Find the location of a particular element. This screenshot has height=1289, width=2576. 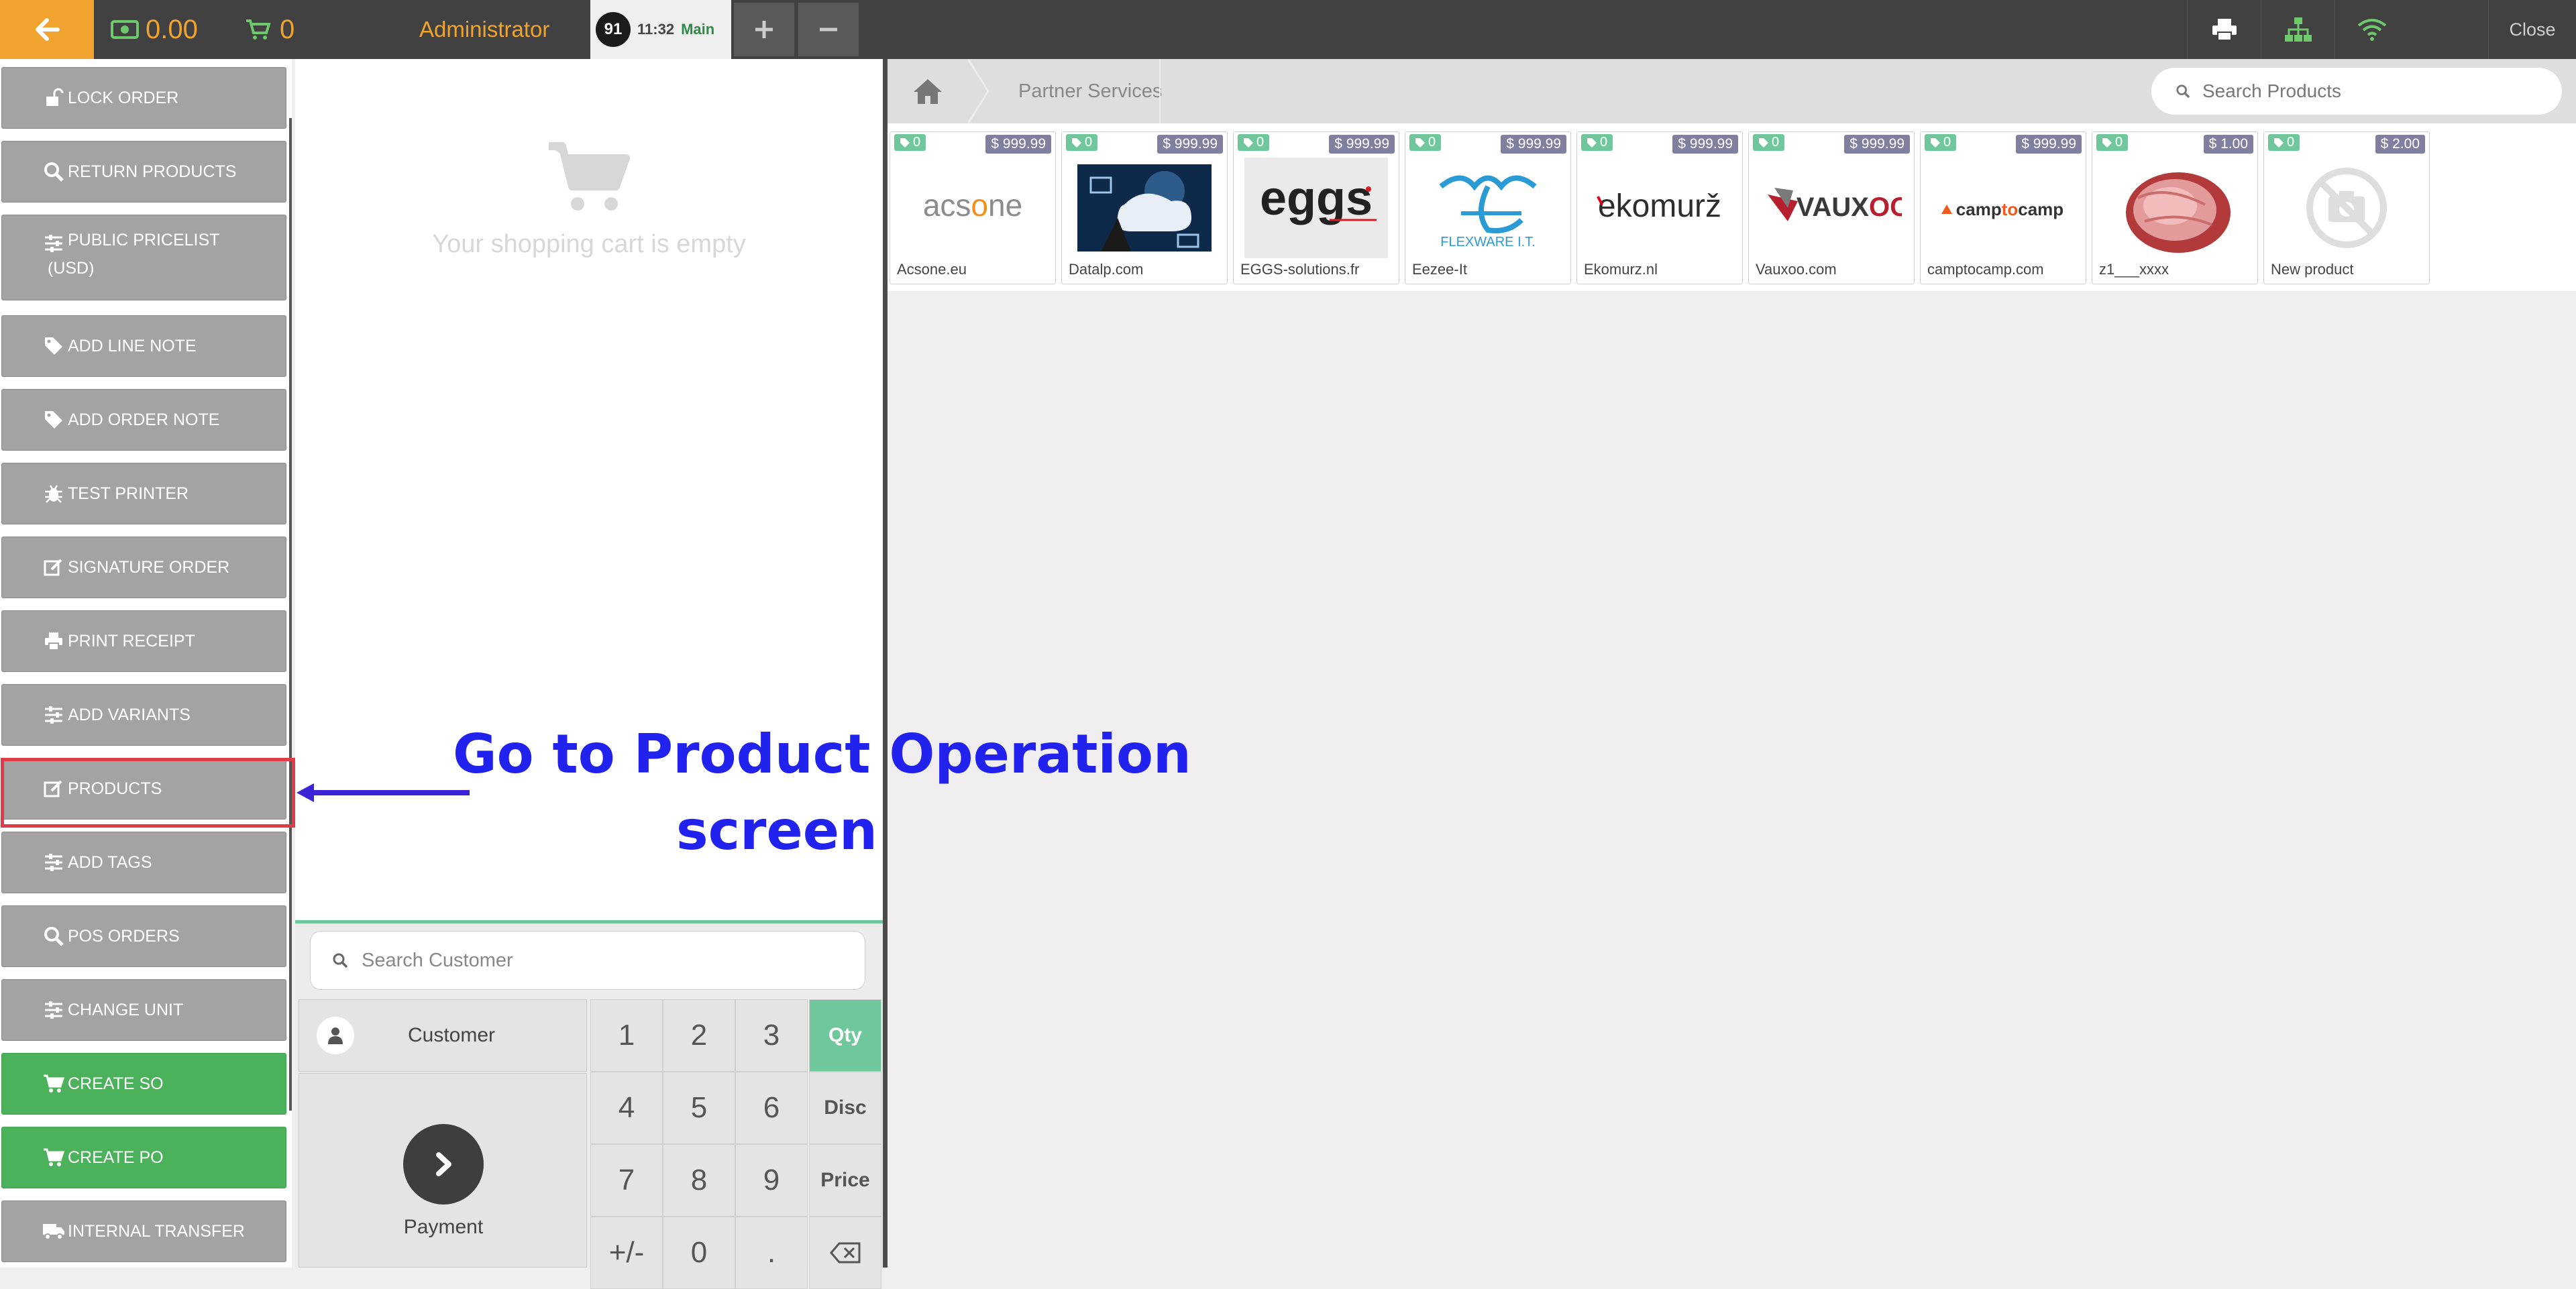

numpad-key-0: 0 is located at coordinates (699, 1253).